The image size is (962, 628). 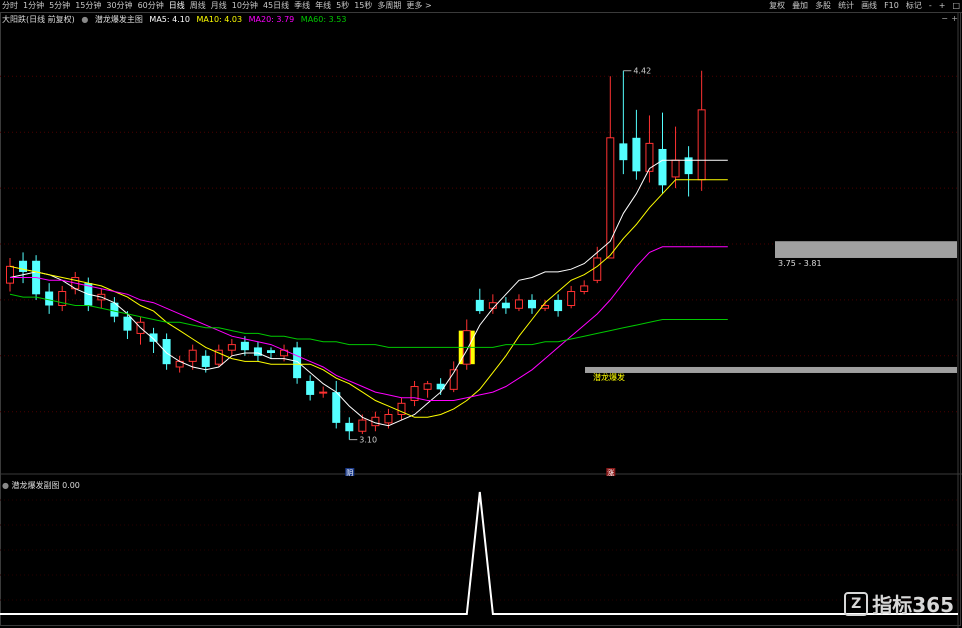 I want to click on brand-text: 指标365, so click(x=913, y=605).